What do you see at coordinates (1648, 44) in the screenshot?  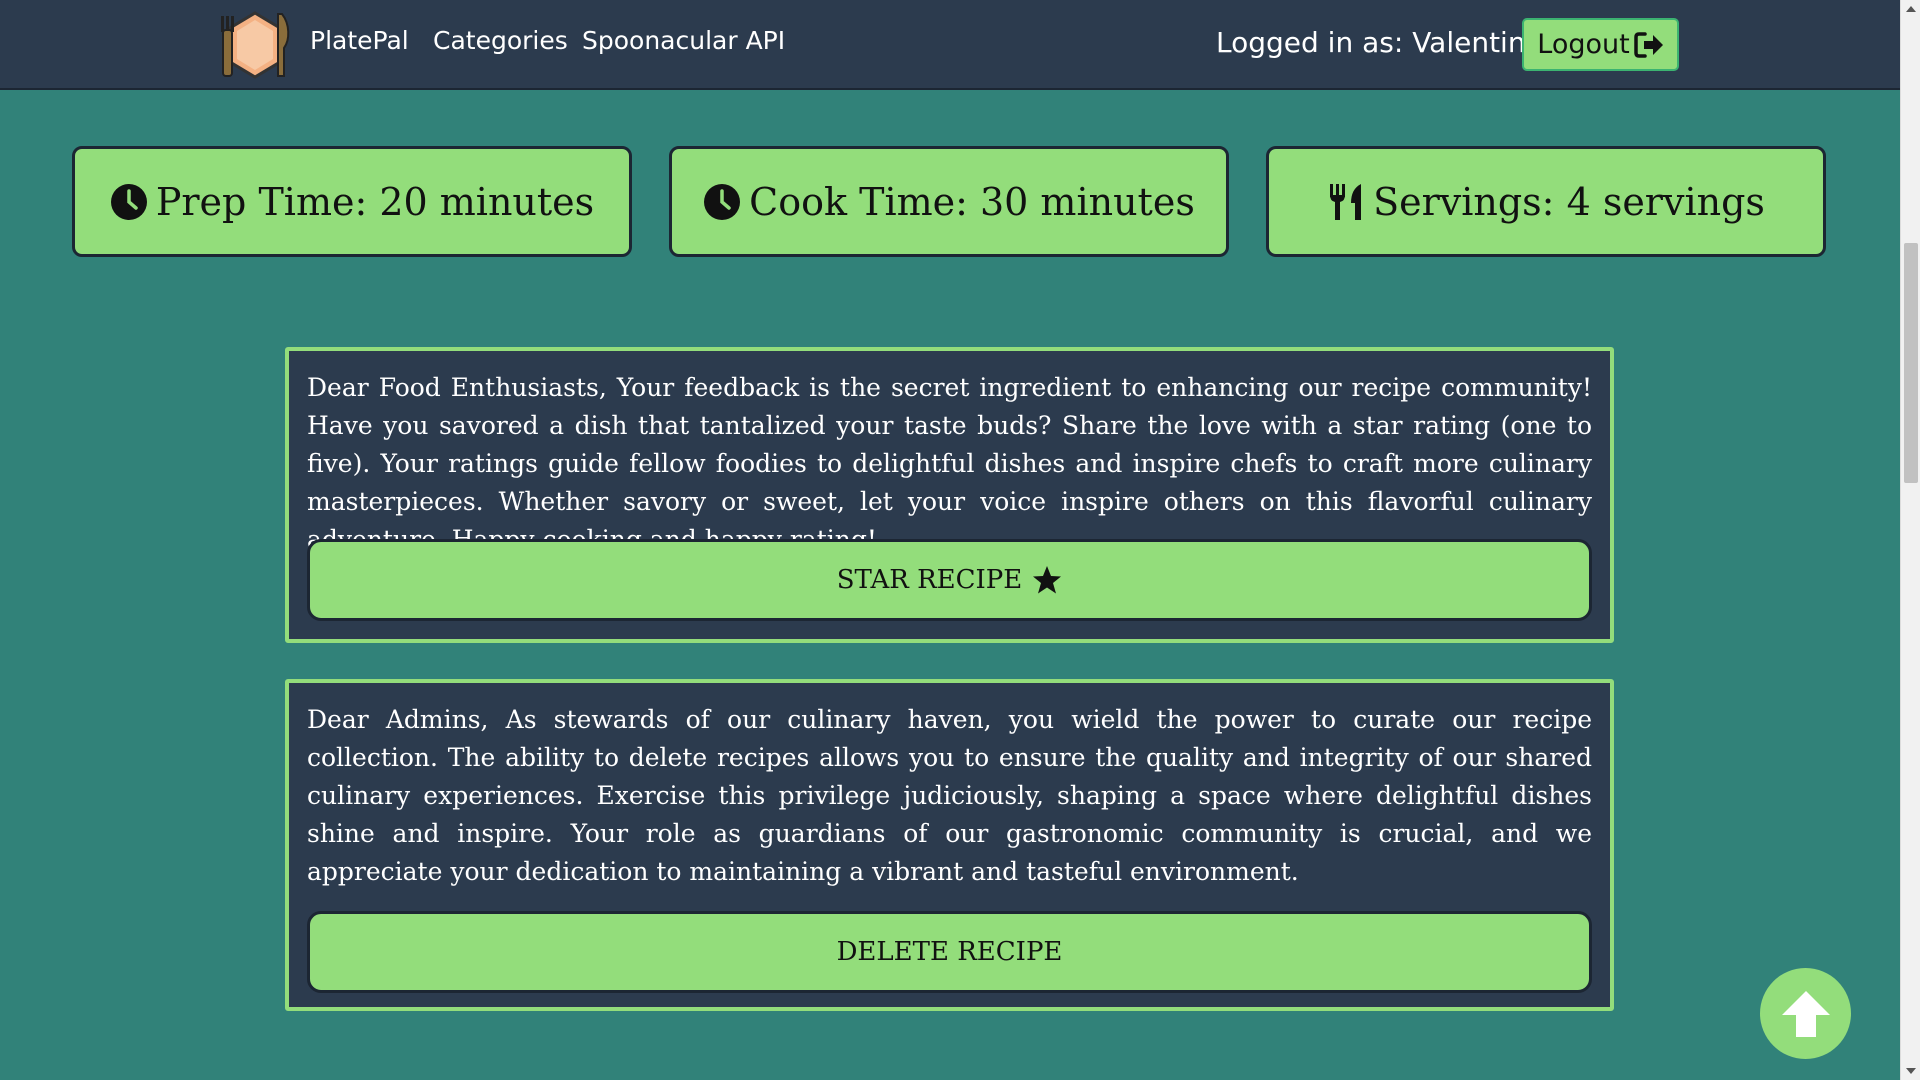 I see `sign-out-icon` at bounding box center [1648, 44].